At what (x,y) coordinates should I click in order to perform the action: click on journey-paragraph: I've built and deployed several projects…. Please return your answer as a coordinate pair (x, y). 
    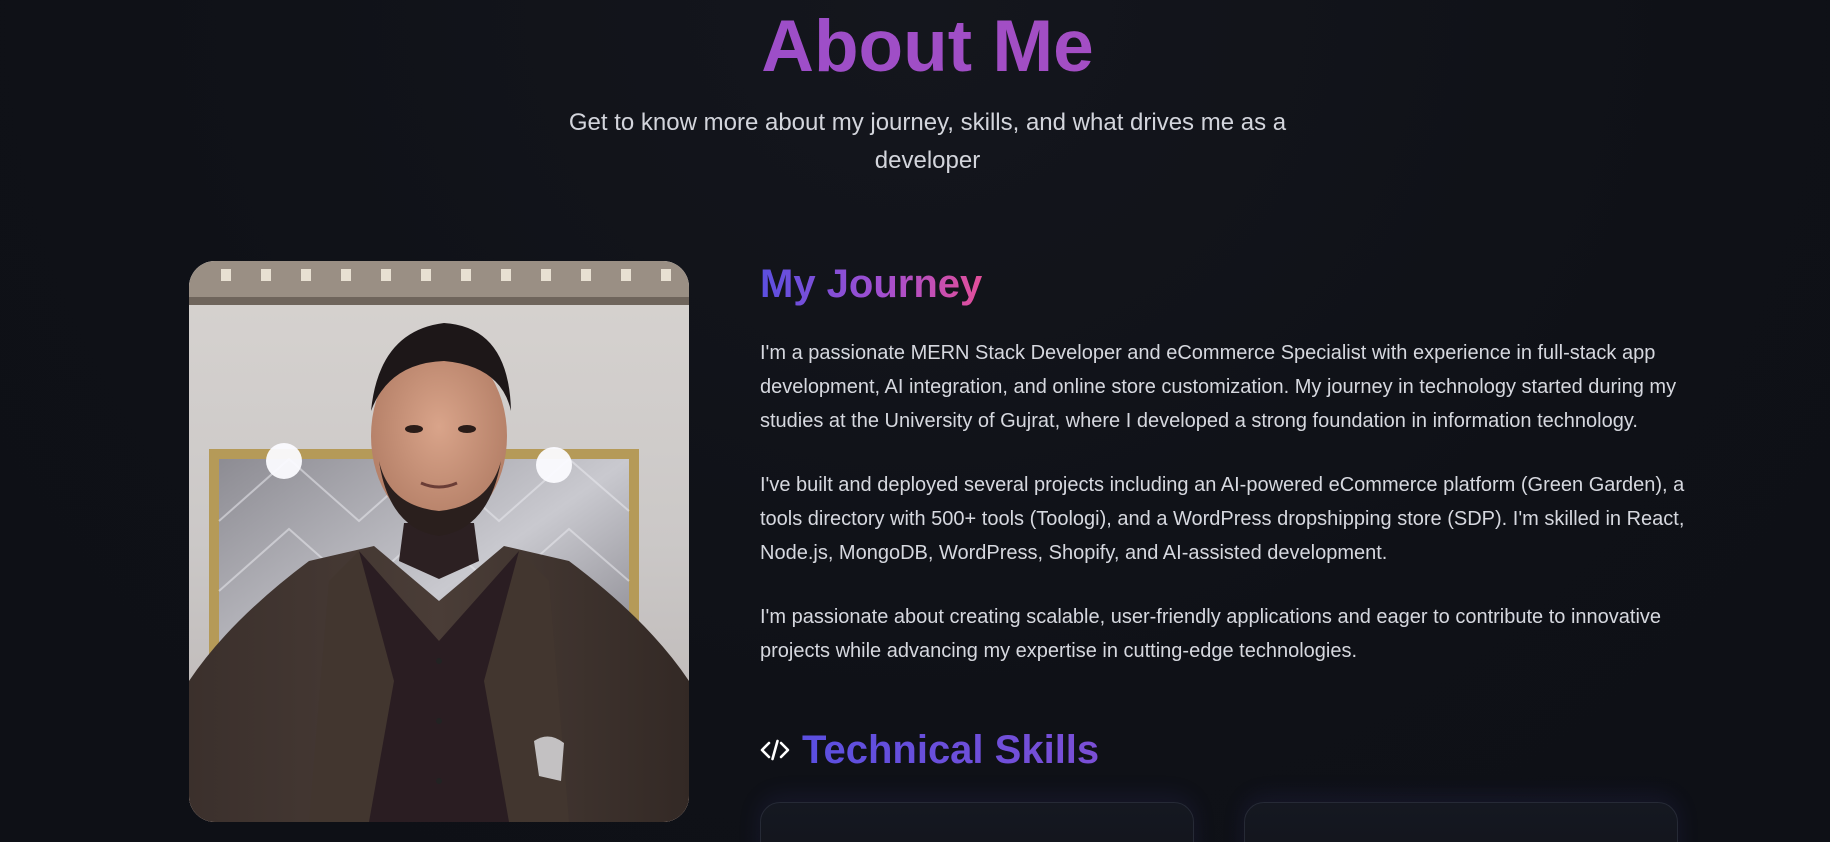
    Looking at the image, I should click on (1222, 519).